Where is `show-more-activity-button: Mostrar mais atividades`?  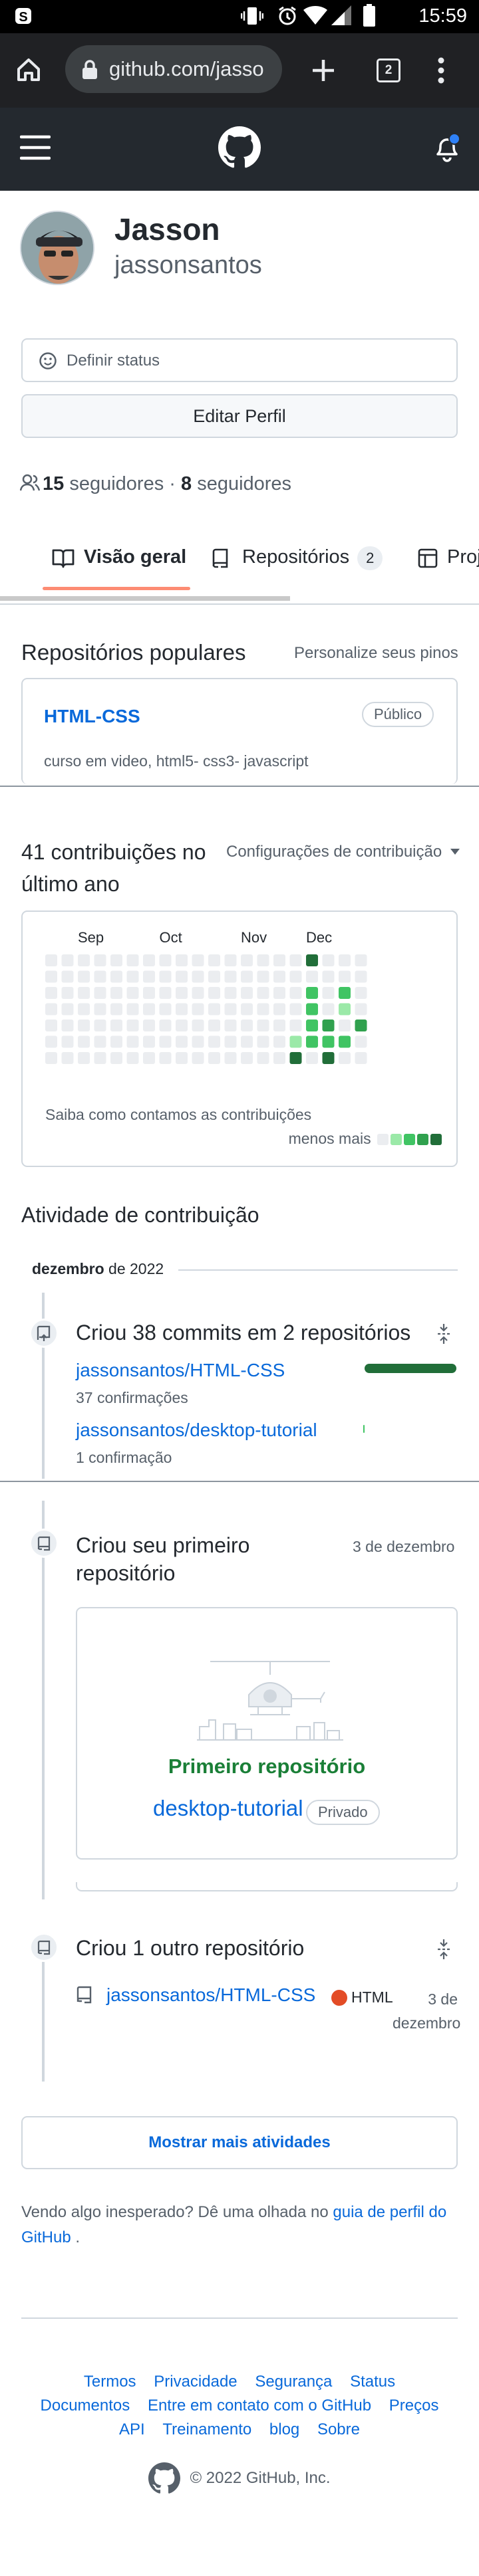 show-more-activity-button: Mostrar mais atividades is located at coordinates (239, 2142).